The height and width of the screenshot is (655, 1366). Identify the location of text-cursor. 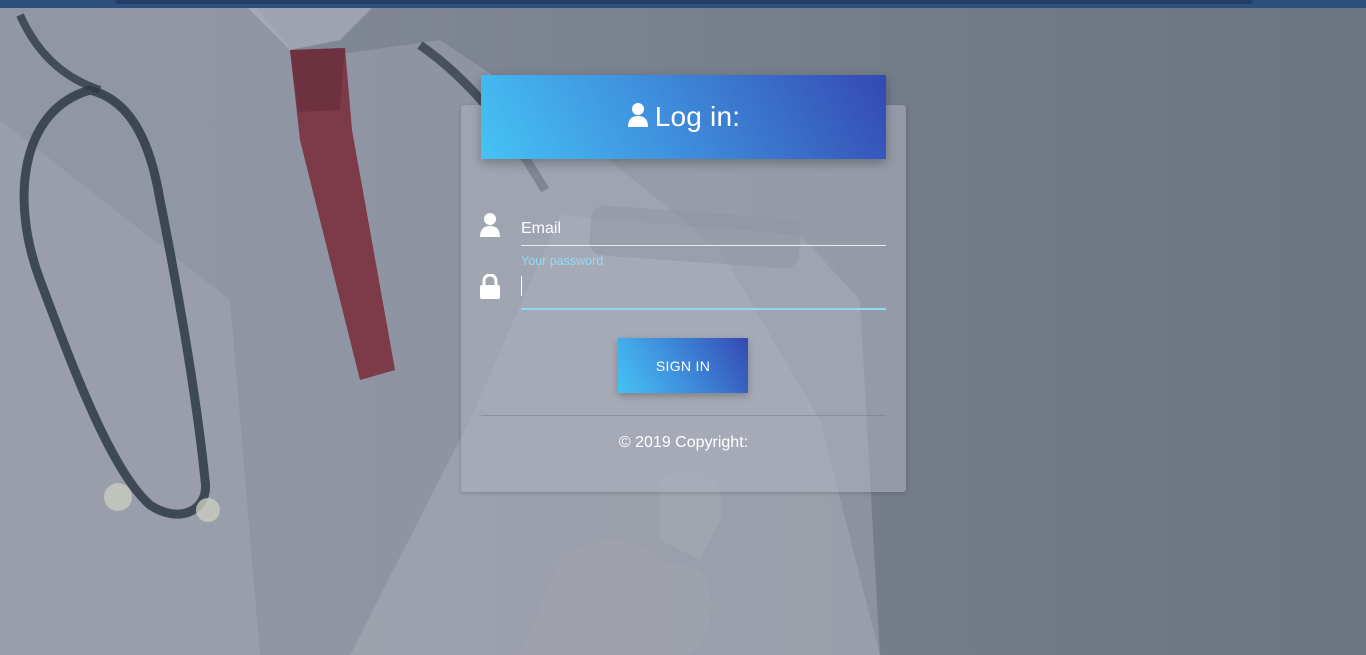
(521, 286).